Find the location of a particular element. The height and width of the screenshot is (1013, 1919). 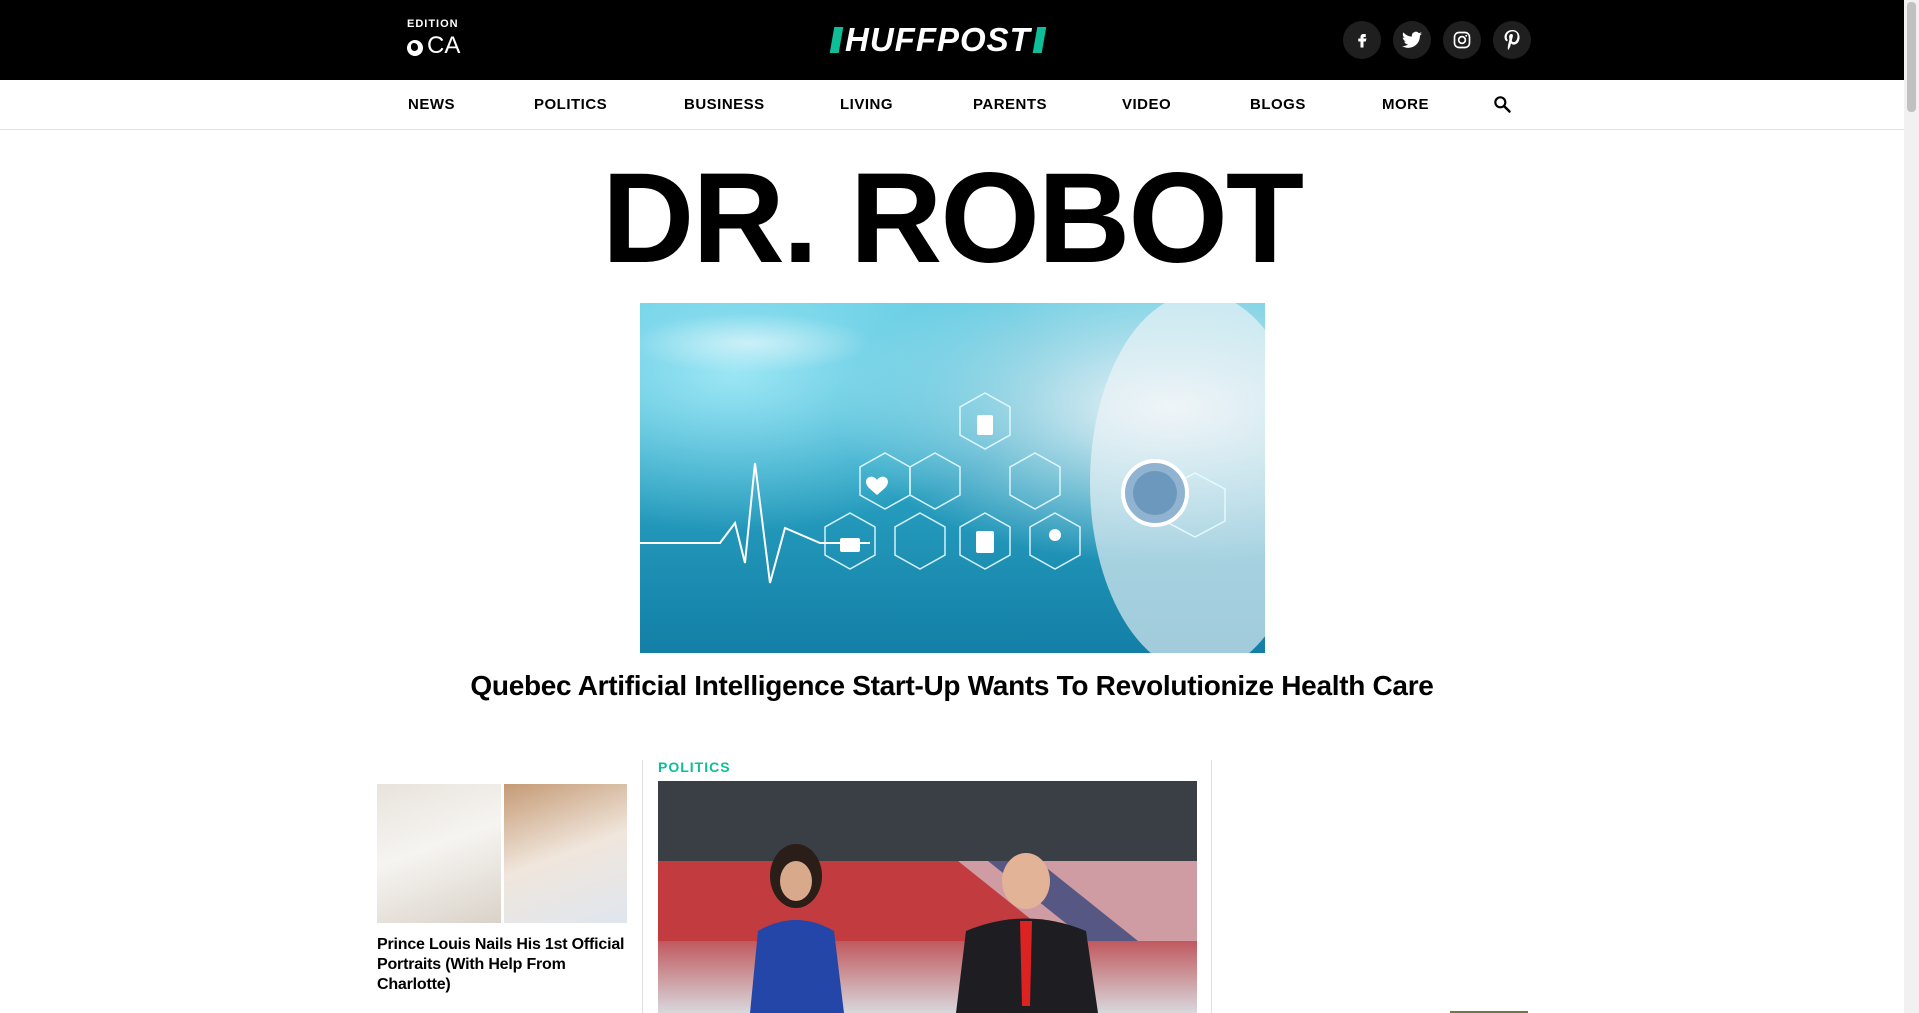

top-bar: EDITION CA HUFFPOST is located at coordinates (952, 40).